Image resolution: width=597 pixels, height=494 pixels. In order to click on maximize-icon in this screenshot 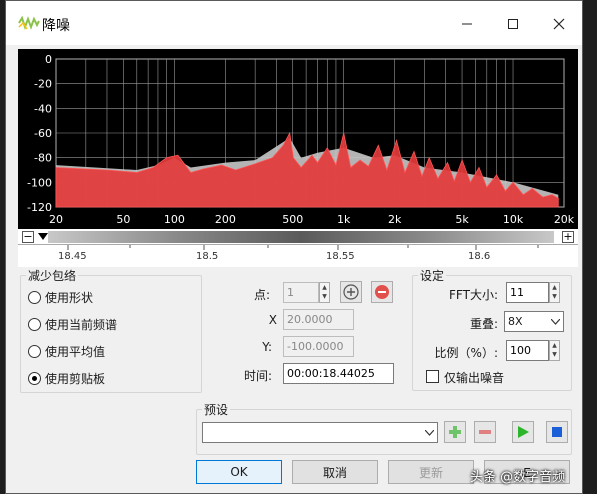, I will do `click(513, 24)`.